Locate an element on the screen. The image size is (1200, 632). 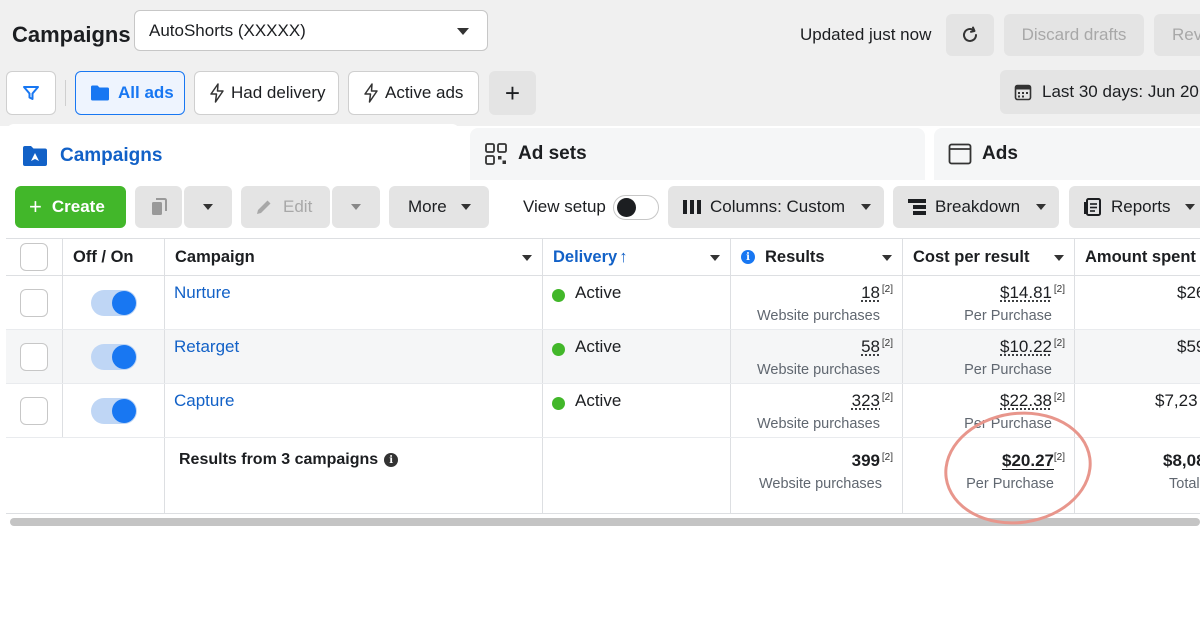
tab-ad-sets-label: Ad sets is located at coordinates (552, 153).